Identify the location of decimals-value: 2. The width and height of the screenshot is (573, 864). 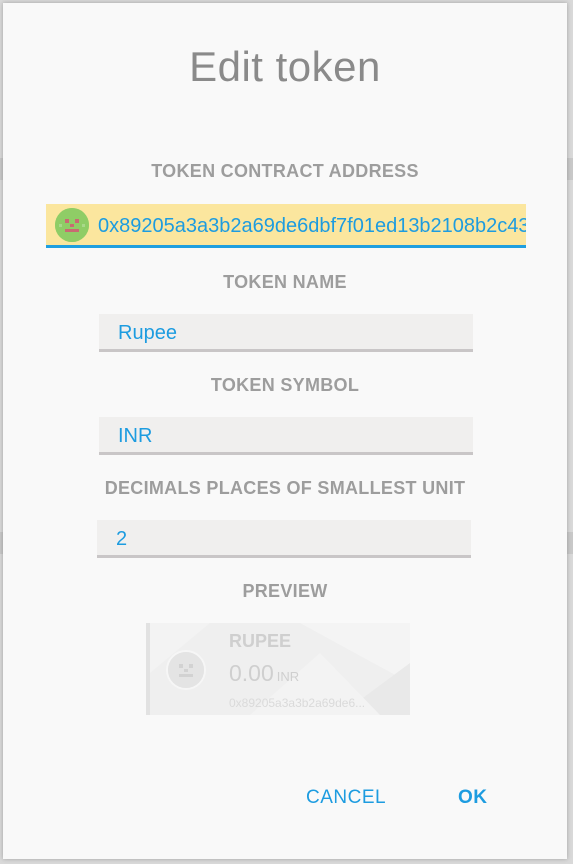
(122, 539).